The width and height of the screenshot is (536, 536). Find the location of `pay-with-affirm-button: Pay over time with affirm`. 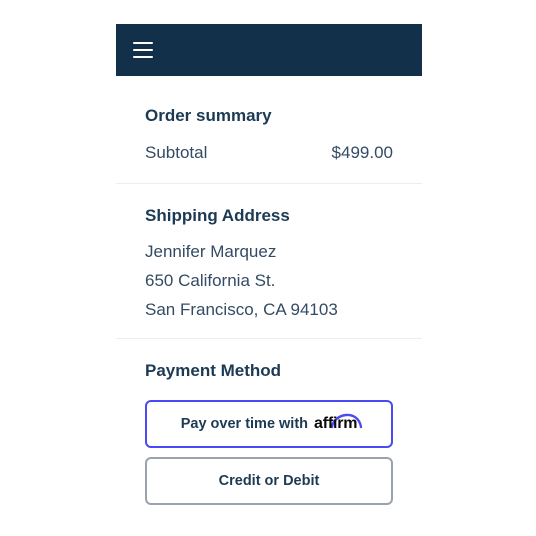

pay-with-affirm-button: Pay over time with affirm is located at coordinates (269, 424).